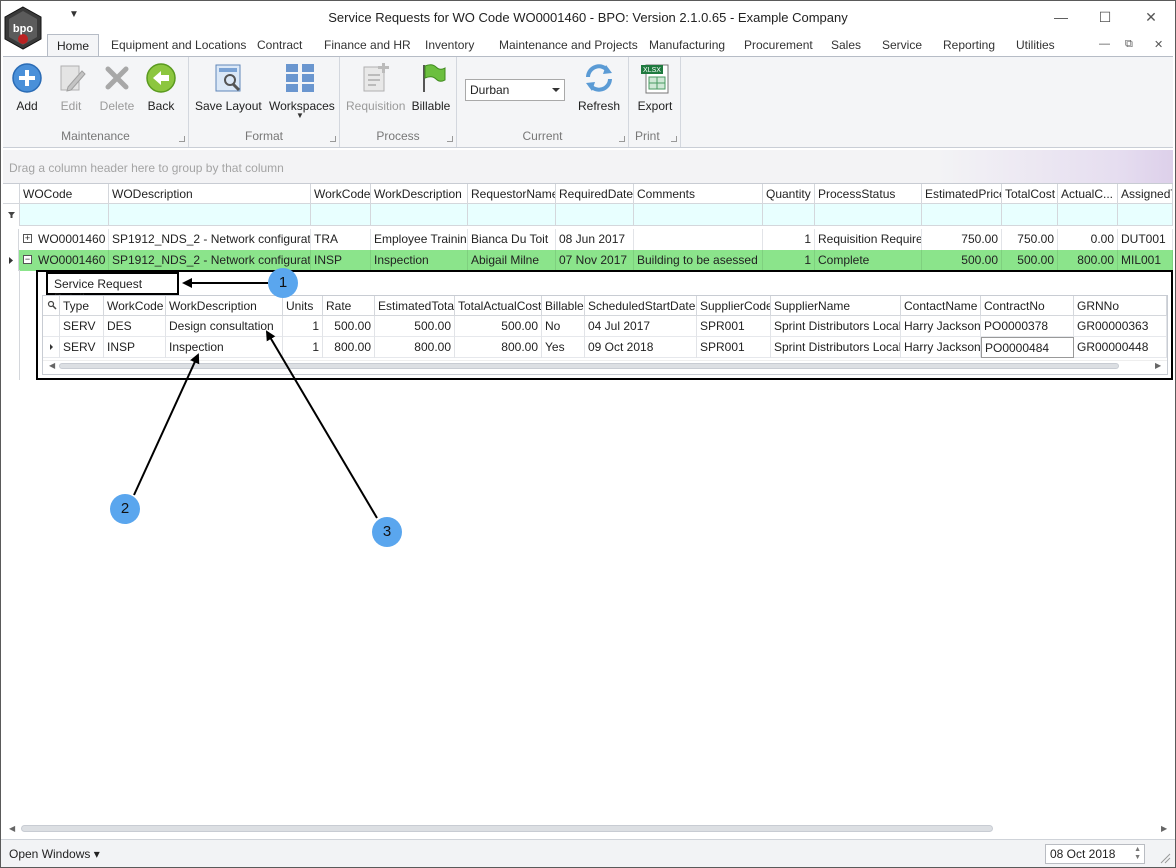 The image size is (1176, 868). What do you see at coordinates (51, 326) in the screenshot?
I see `detail-row-indicator` at bounding box center [51, 326].